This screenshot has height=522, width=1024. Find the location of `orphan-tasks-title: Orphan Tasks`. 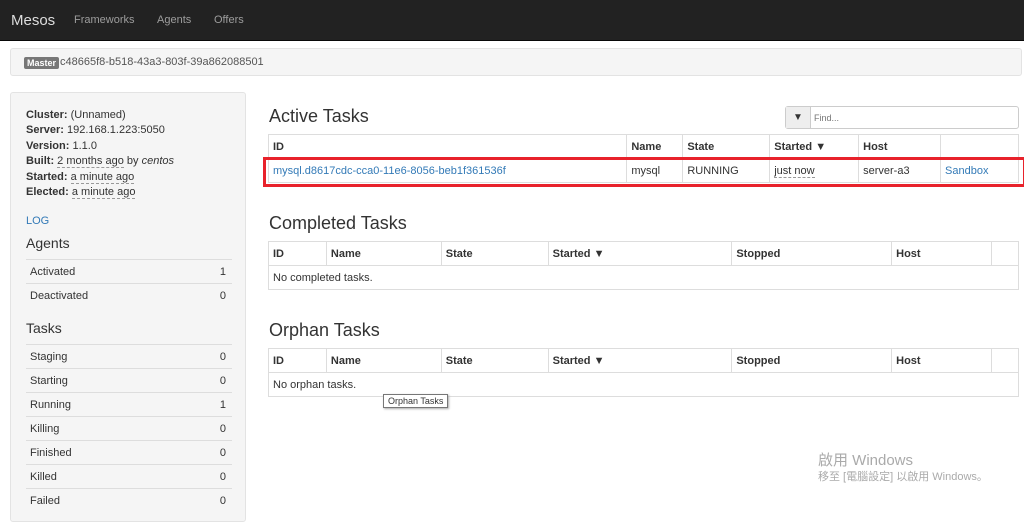

orphan-tasks-title: Orphan Tasks is located at coordinates (324, 330).